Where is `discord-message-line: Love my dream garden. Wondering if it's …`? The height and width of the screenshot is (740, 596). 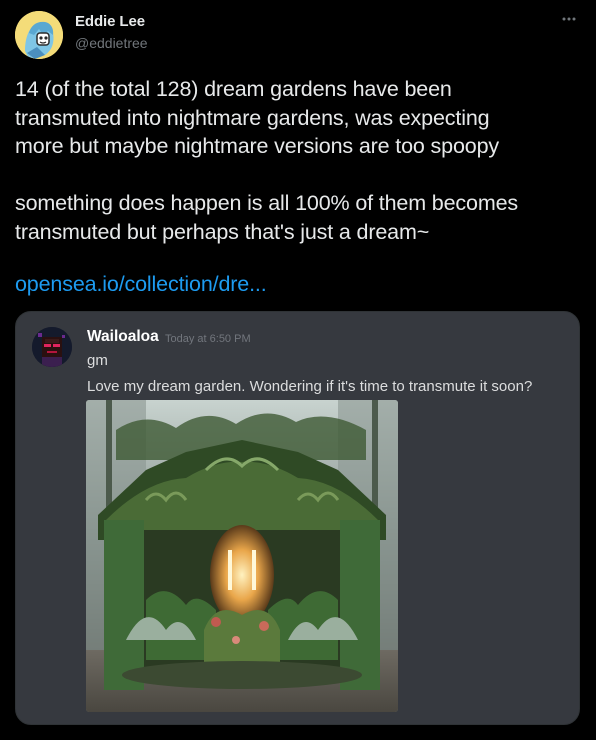
discord-message-line: Love my dream garden. Wondering if it's … is located at coordinates (310, 386).